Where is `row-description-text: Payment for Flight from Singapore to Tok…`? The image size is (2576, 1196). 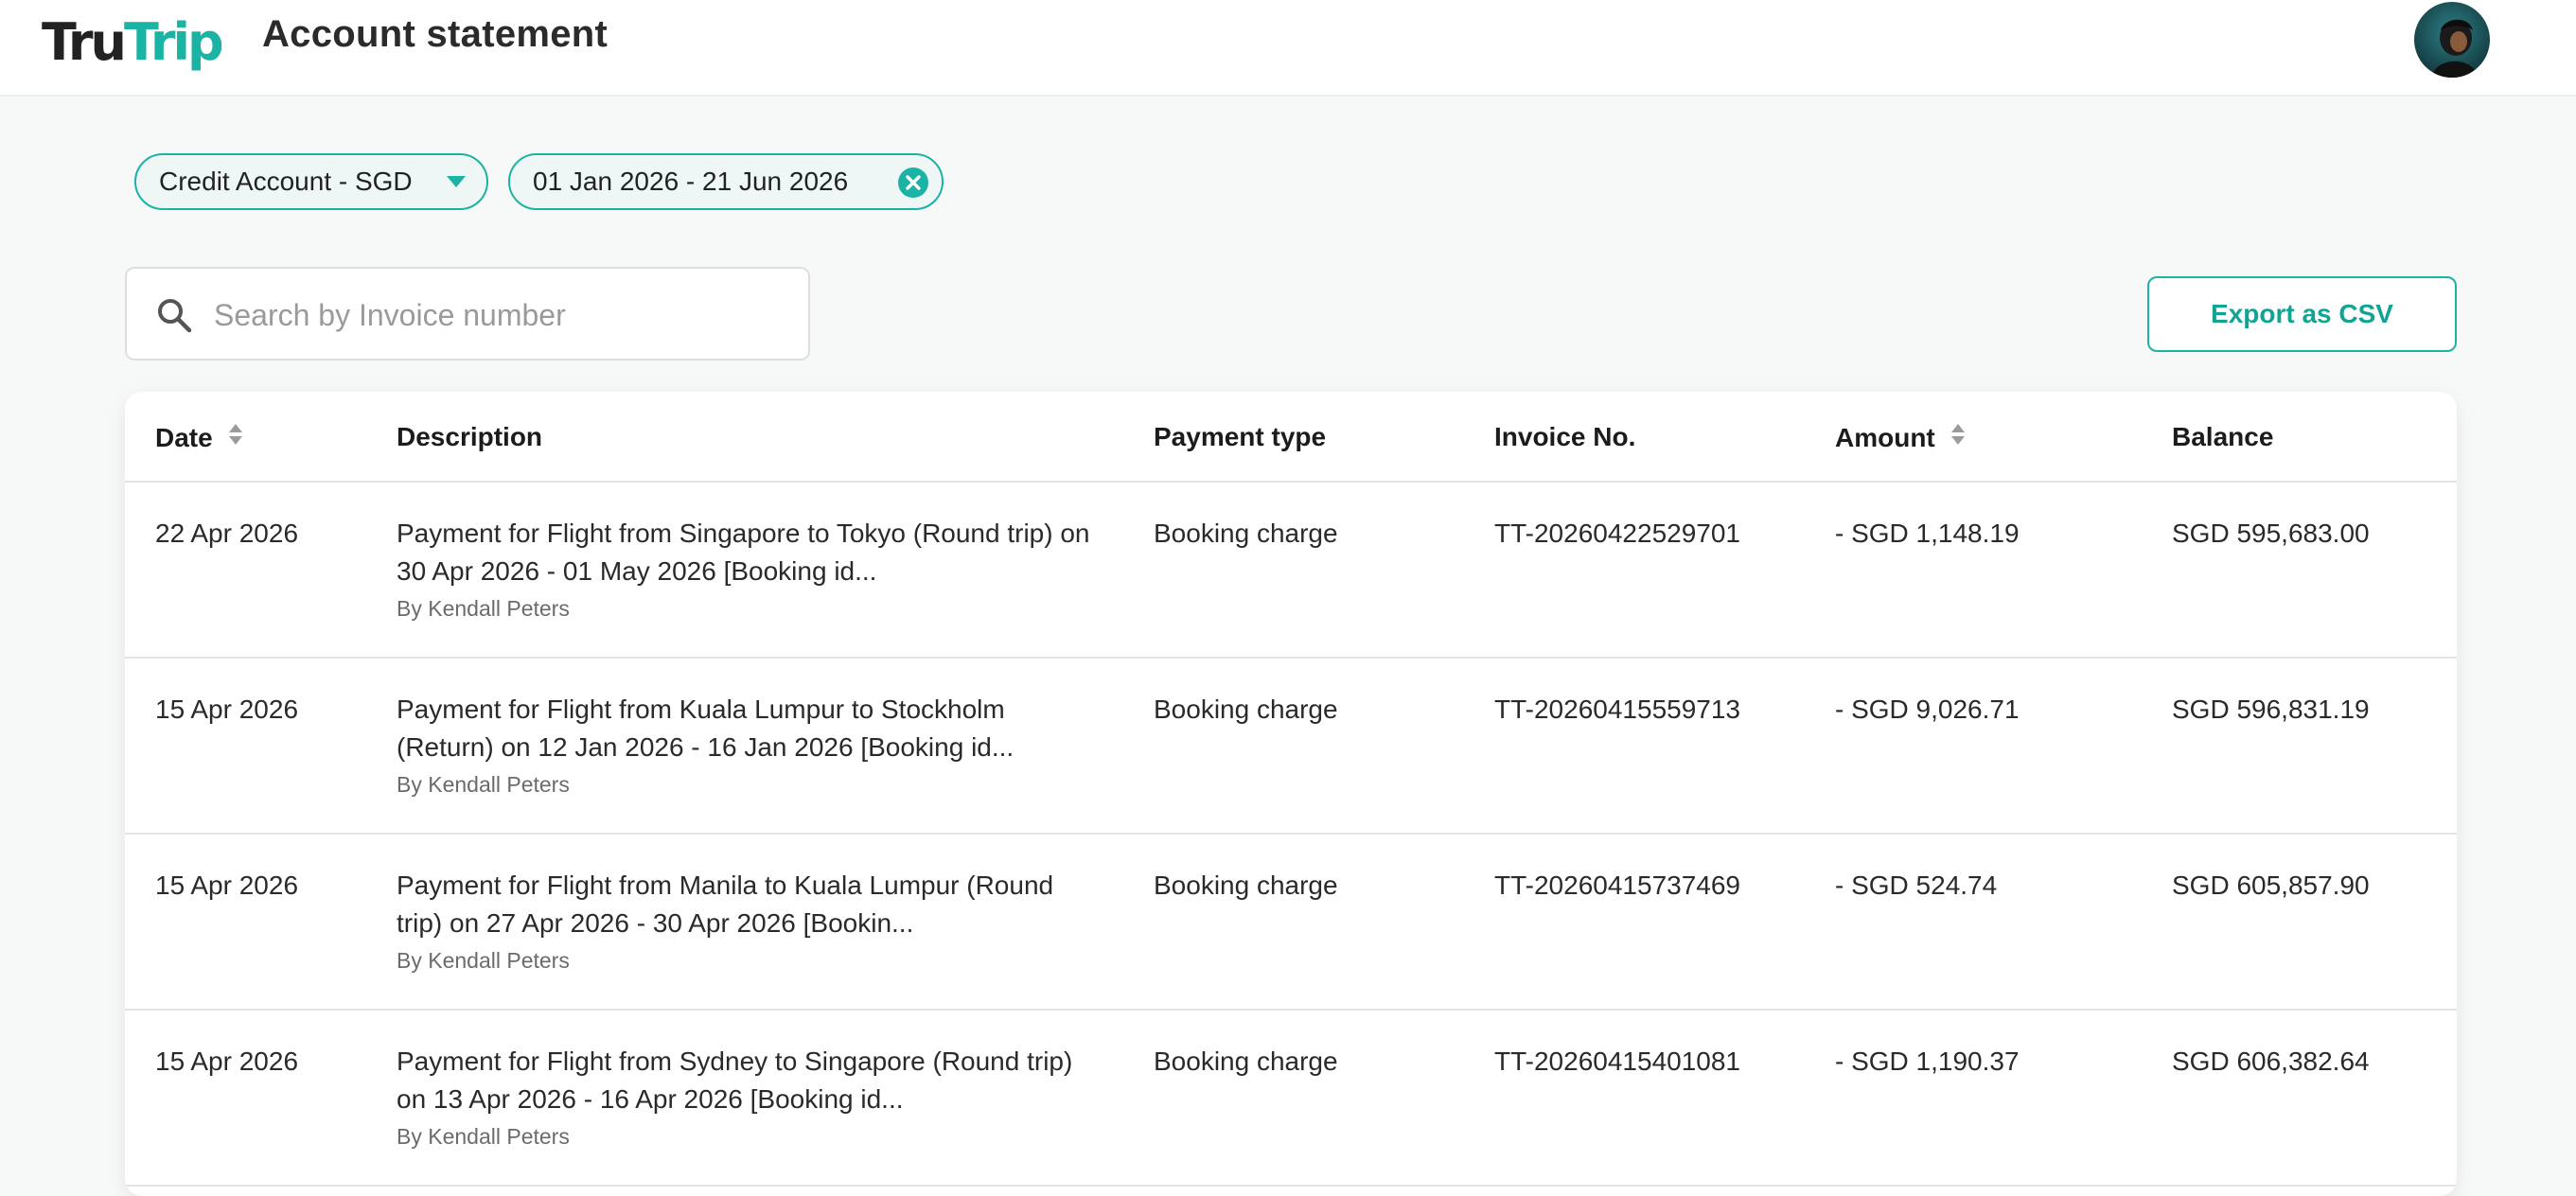 row-description-text: Payment for Flight from Singapore to Tok… is located at coordinates (743, 552).